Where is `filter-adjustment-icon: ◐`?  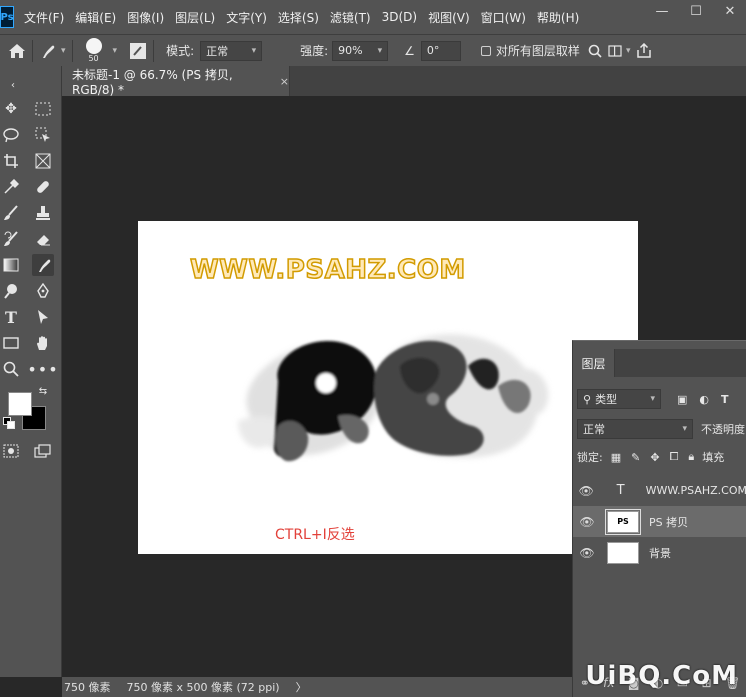 filter-adjustment-icon: ◐ is located at coordinates (704, 399).